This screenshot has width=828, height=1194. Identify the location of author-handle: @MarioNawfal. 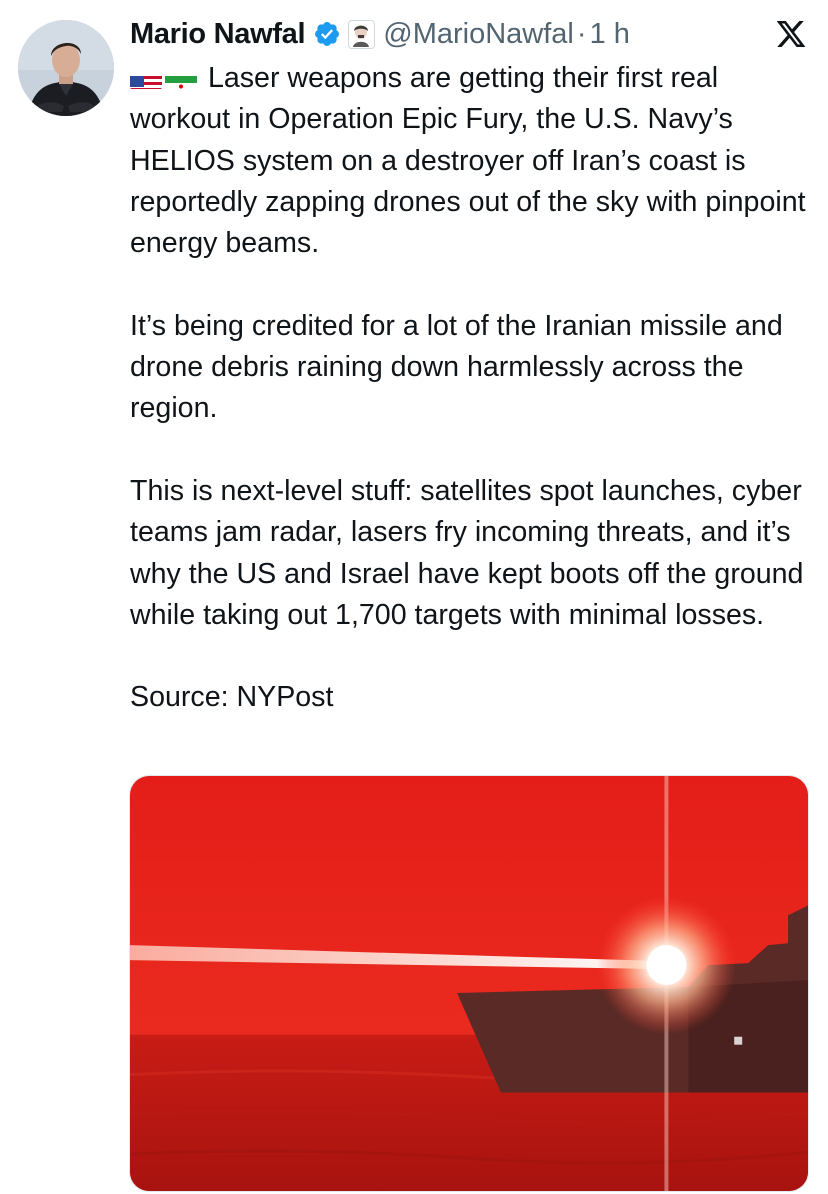
(478, 34).